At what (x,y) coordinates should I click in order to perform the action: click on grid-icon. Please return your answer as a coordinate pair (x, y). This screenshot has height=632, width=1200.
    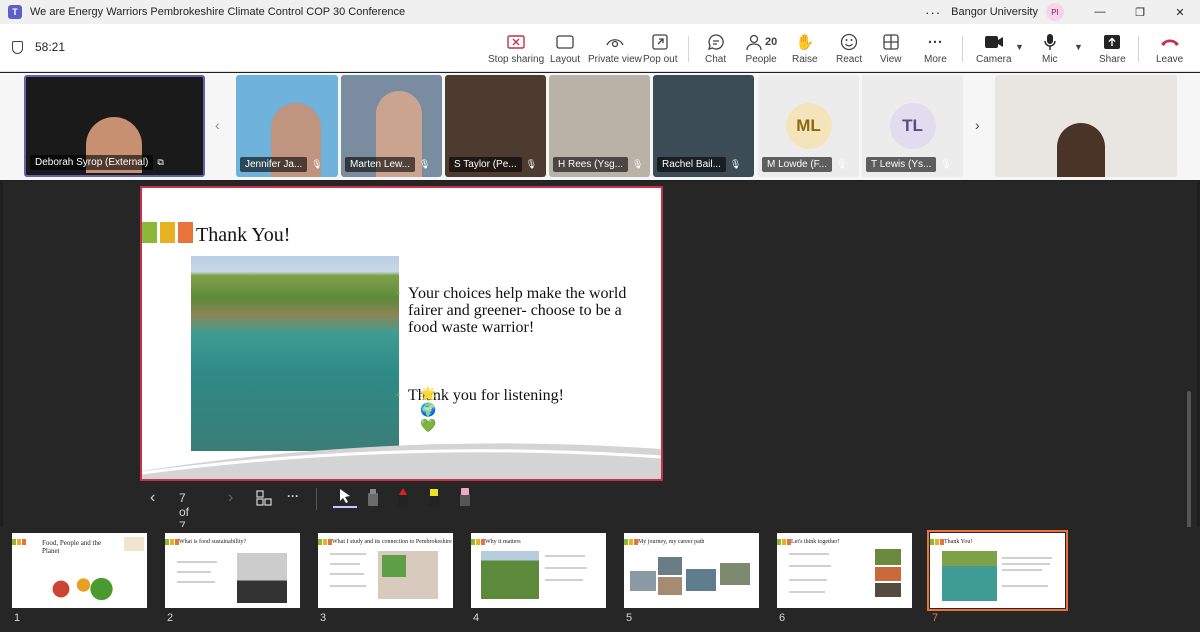
    Looking at the image, I should click on (891, 42).